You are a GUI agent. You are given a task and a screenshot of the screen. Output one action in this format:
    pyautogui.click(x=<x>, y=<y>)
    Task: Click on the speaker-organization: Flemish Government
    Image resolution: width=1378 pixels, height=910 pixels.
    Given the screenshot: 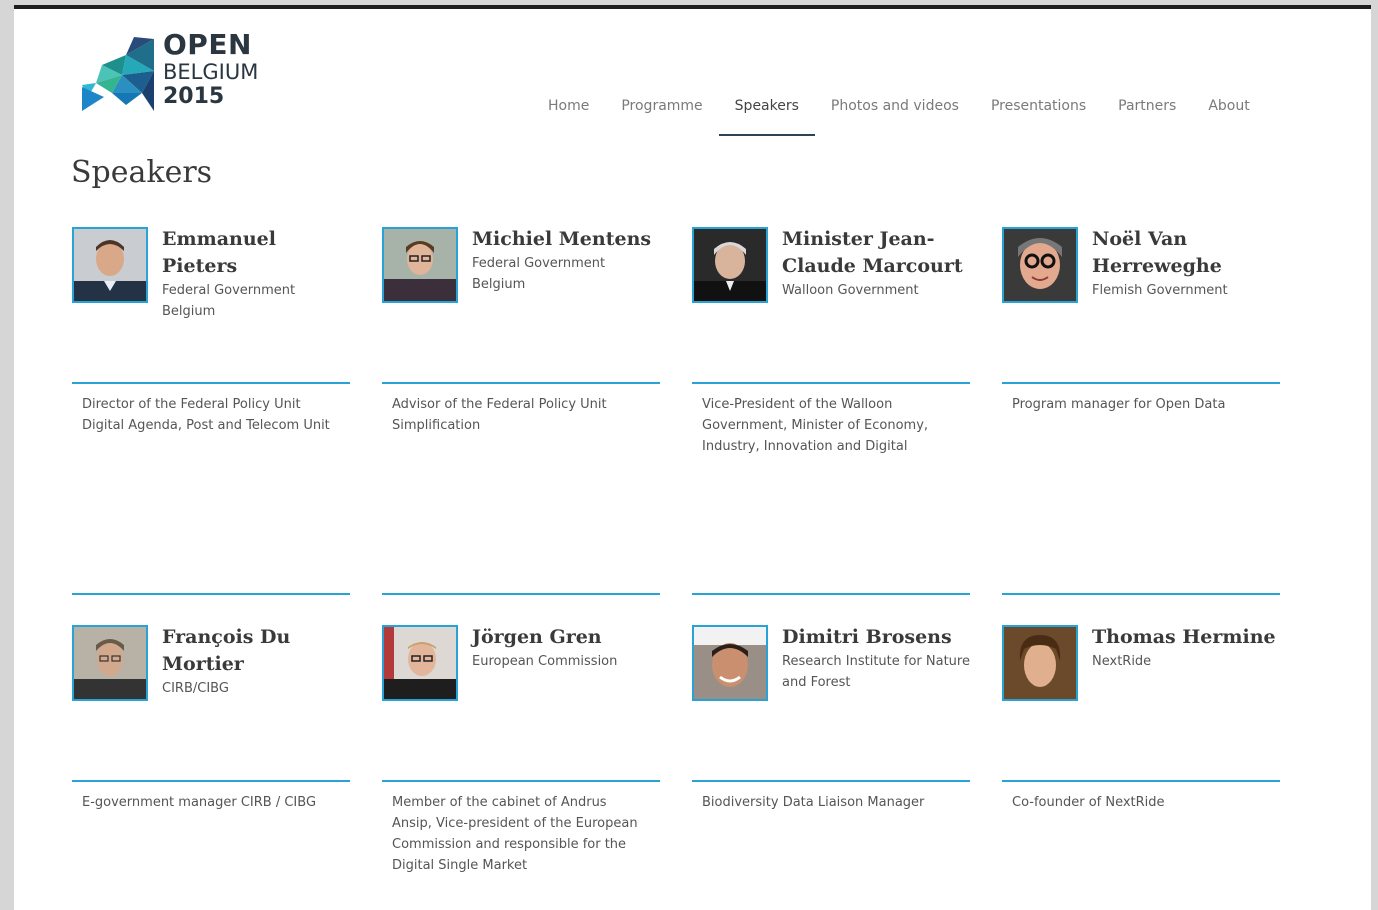 What is the action you would take?
    pyautogui.click(x=1160, y=290)
    